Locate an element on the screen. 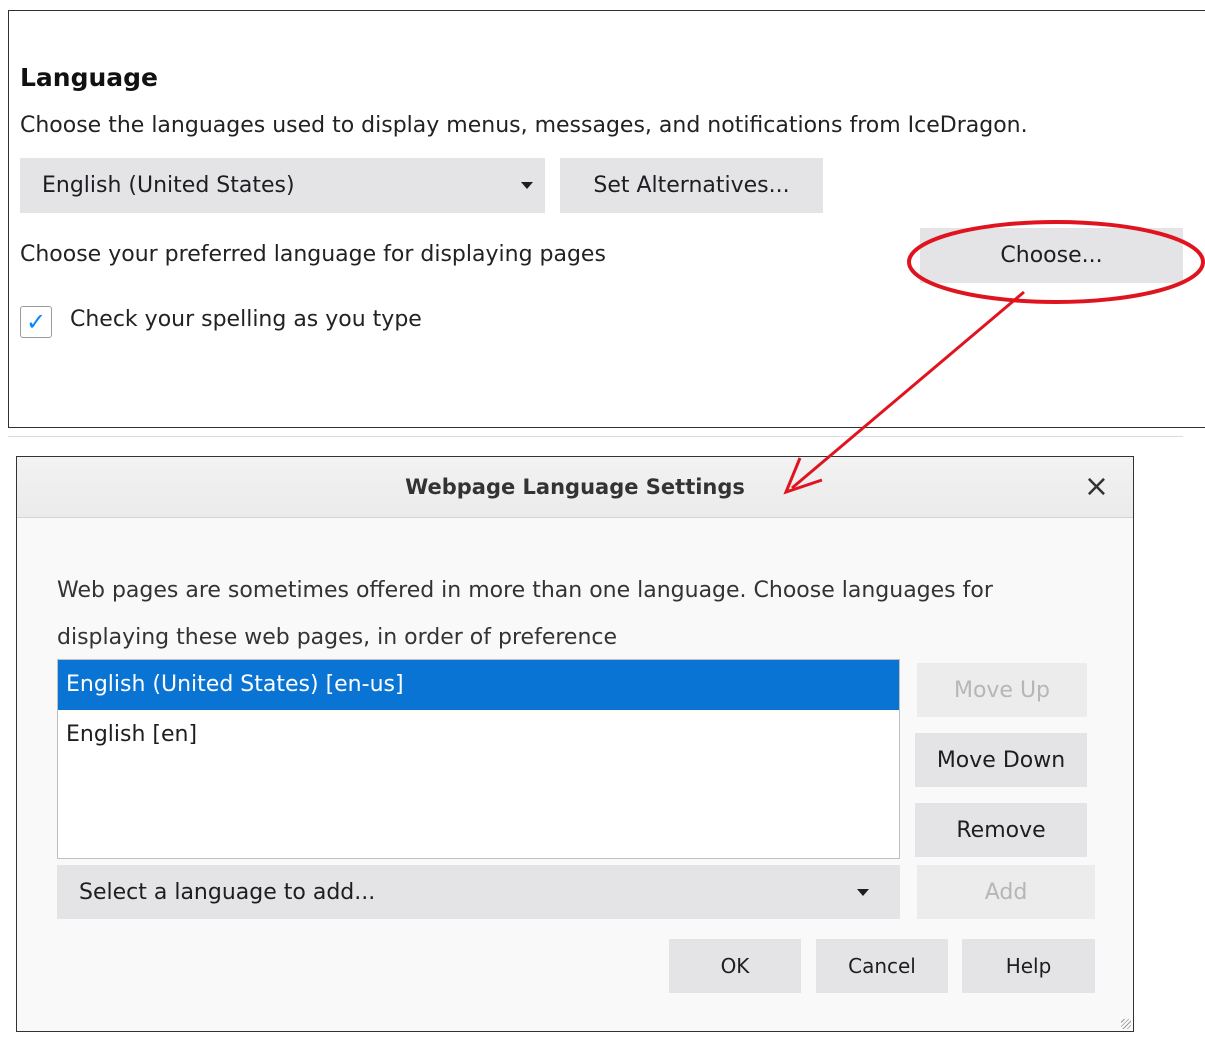  ok-button: OK is located at coordinates (735, 966).